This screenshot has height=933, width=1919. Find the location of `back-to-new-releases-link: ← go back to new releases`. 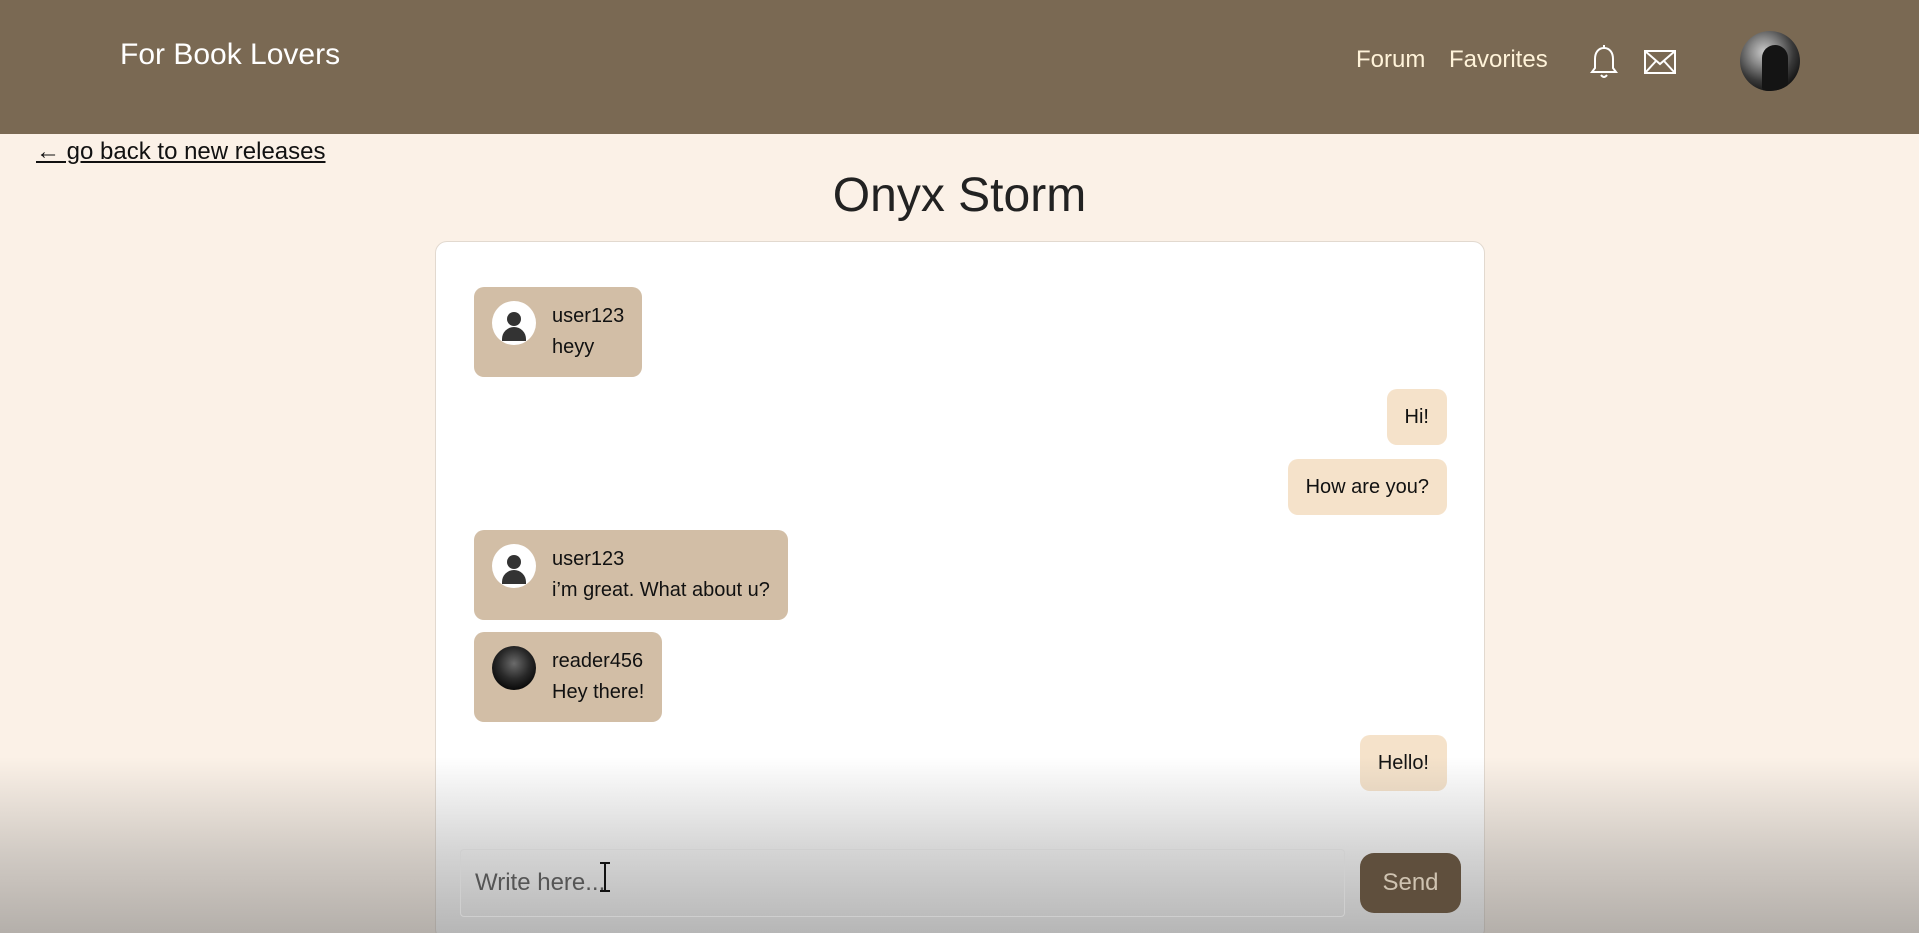

back-to-new-releases-link: ← go back to new releases is located at coordinates (181, 152).